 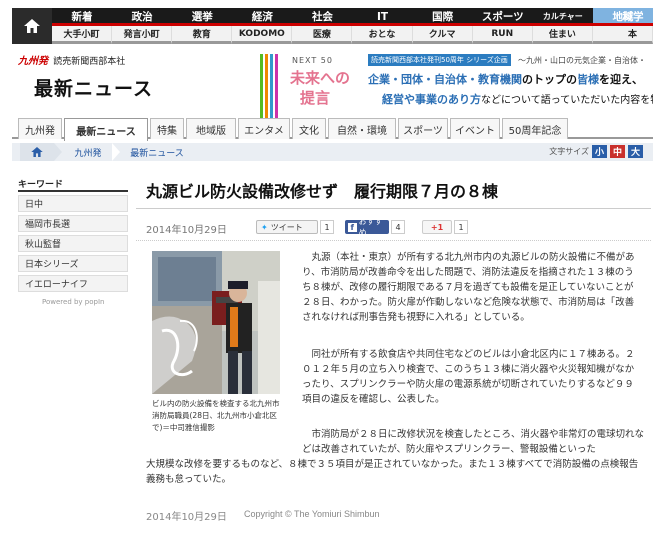 I want to click on banner-headline-1: 企業・団体・自治体・教育機関のトップの皆様を迎え、, so click(x=505, y=79).